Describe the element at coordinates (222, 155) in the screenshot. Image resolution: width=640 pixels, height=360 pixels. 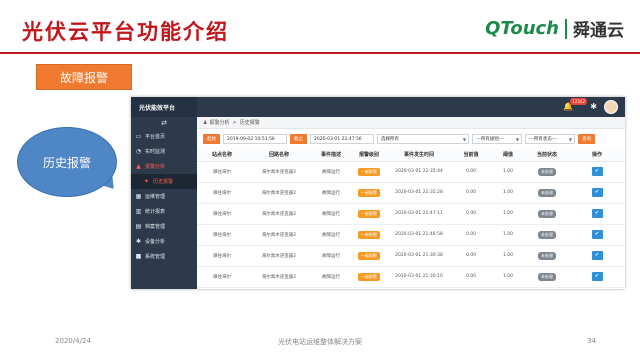
I see `column-header: 站点名称` at that location.